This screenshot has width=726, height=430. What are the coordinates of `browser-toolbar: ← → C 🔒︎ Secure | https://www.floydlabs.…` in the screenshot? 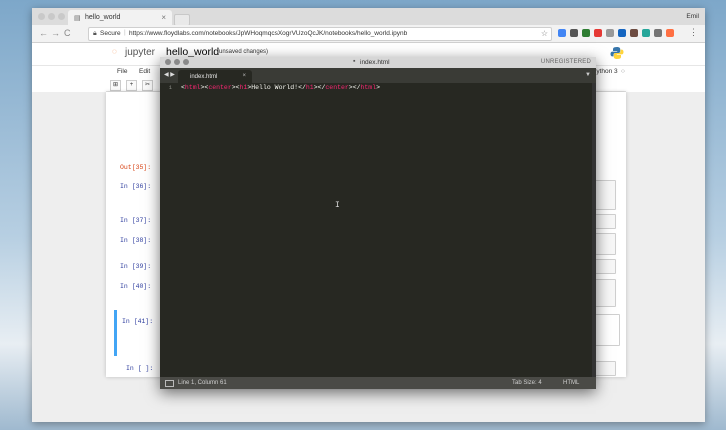 It's located at (368, 34).